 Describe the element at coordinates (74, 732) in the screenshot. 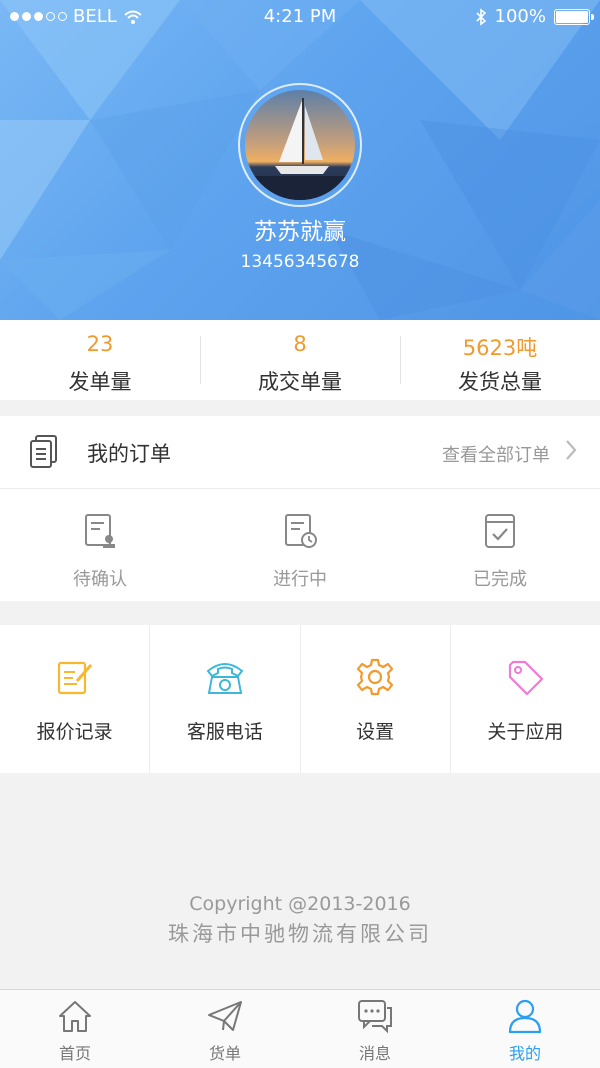

I see `service-label: 报价记录` at that location.